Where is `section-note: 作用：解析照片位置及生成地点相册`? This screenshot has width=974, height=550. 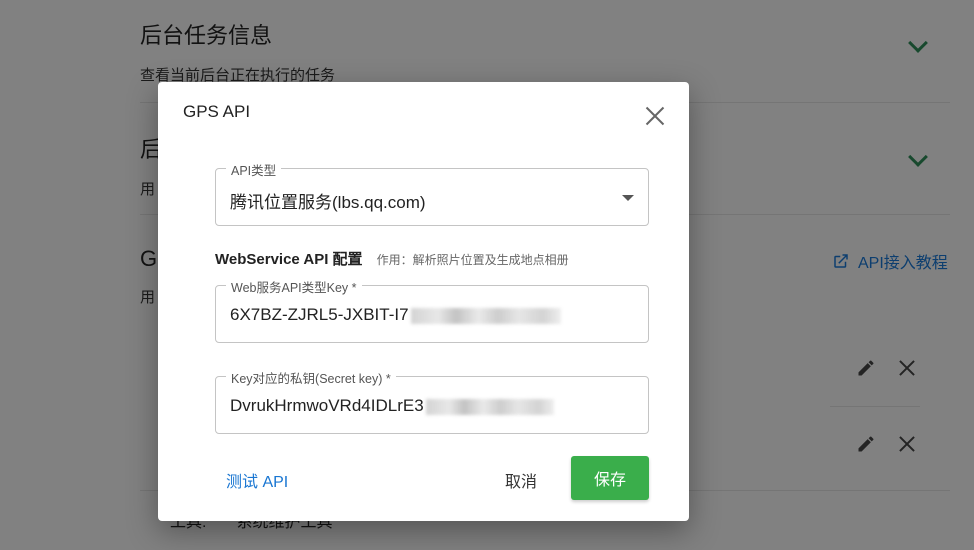 section-note: 作用：解析照片位置及生成地点相册 is located at coordinates (472, 260).